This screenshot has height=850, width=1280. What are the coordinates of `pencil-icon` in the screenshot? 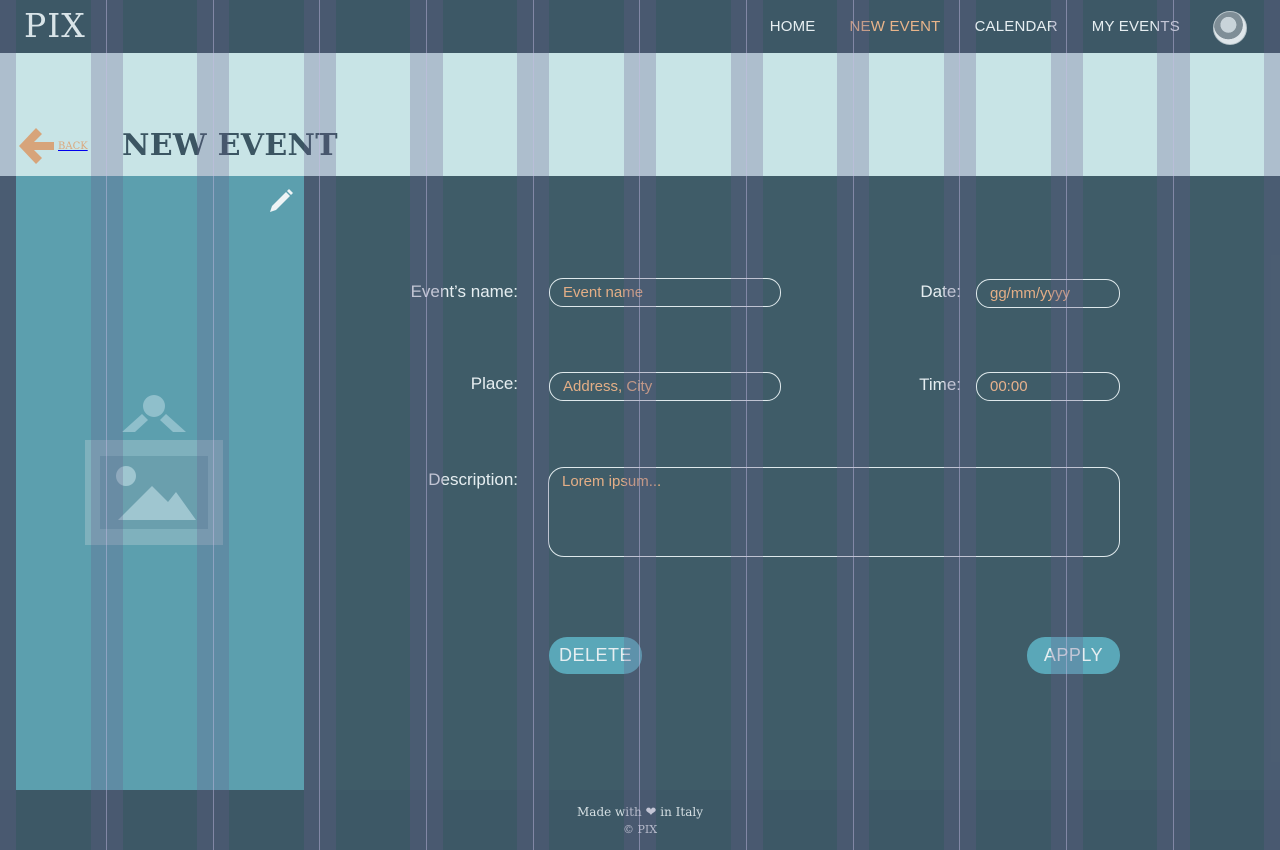 It's located at (281, 200).